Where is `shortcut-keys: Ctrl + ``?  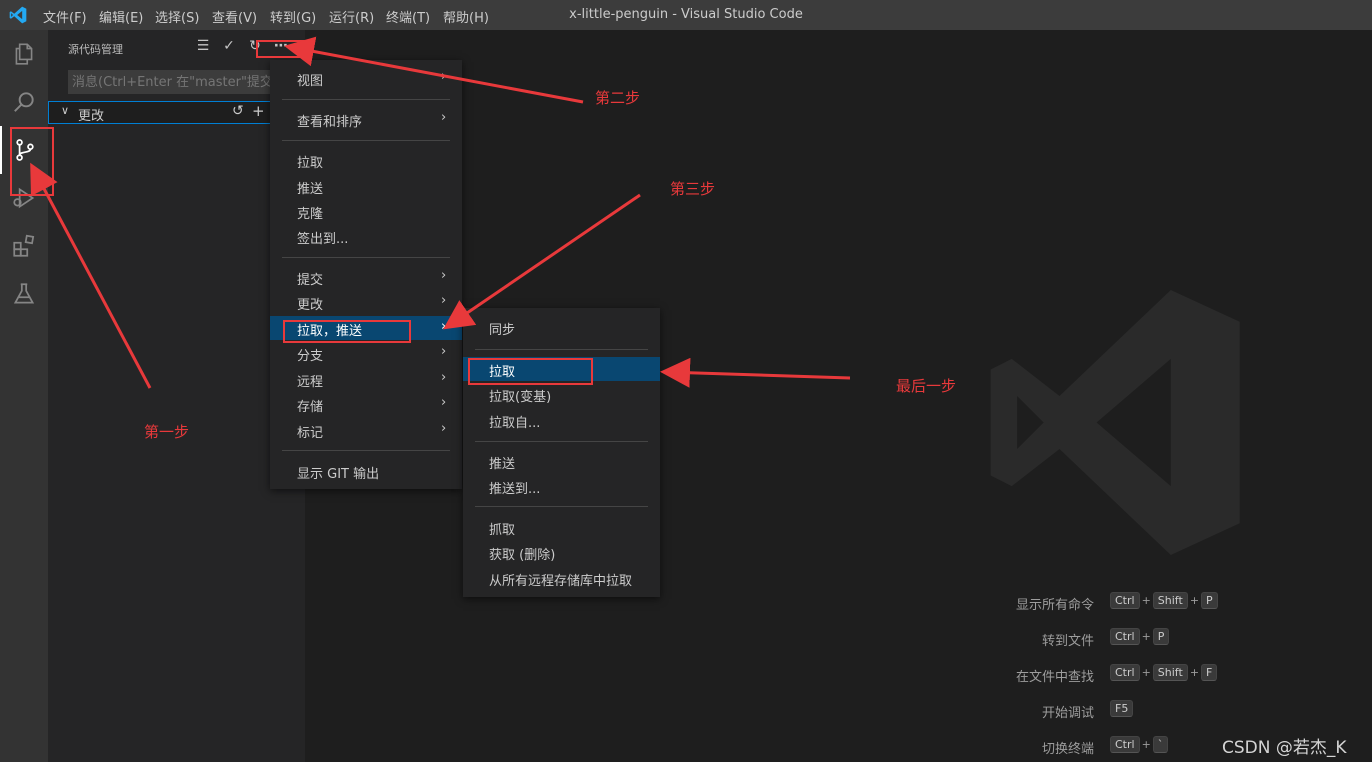 shortcut-keys: Ctrl + ` is located at coordinates (1139, 744).